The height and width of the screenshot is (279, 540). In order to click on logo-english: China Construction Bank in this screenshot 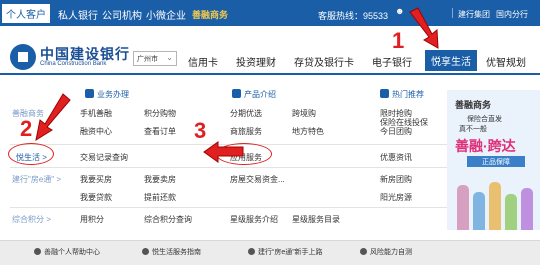, I will do `click(73, 64)`.